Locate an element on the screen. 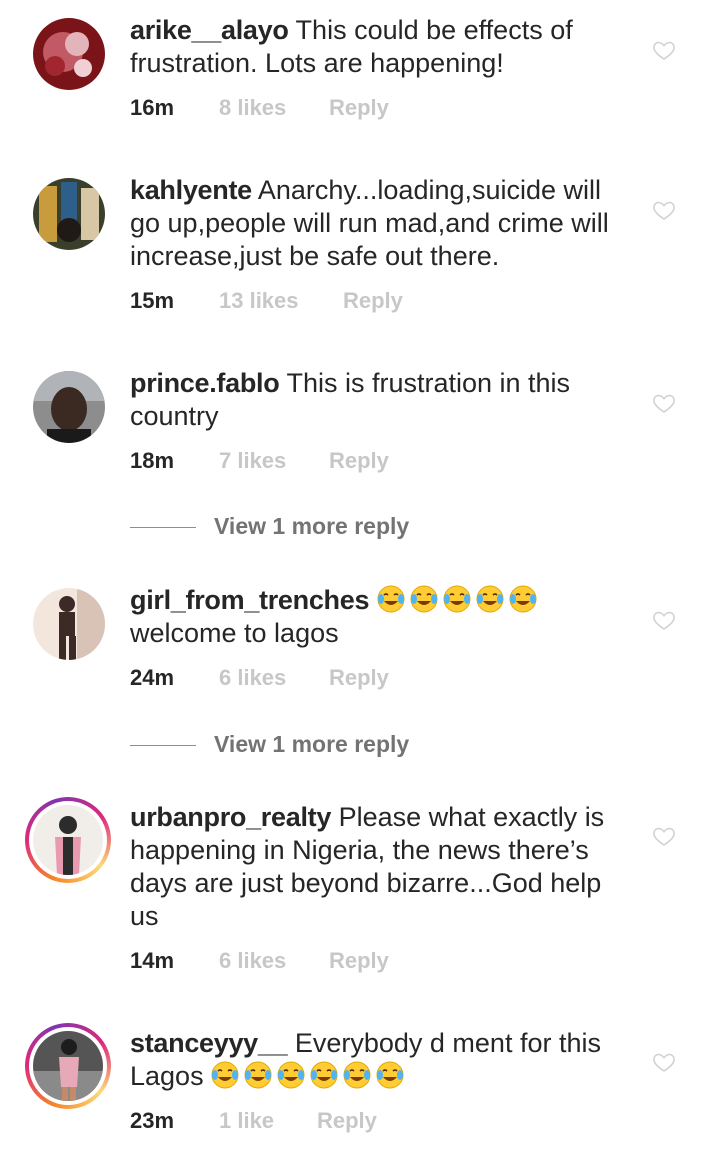  comment-meta: 23m 1 like Reply is located at coordinates (253, 1121).